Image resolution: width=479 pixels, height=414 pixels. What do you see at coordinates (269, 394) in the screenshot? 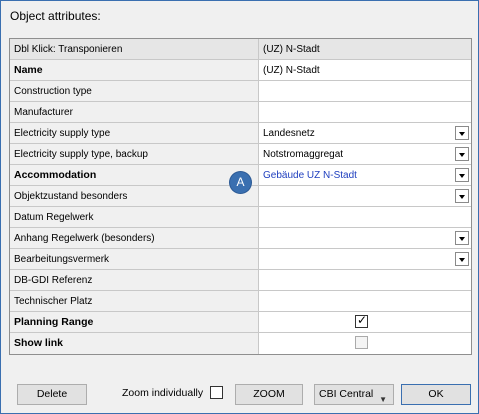
I see `zoom-button: ZOOM` at bounding box center [269, 394].